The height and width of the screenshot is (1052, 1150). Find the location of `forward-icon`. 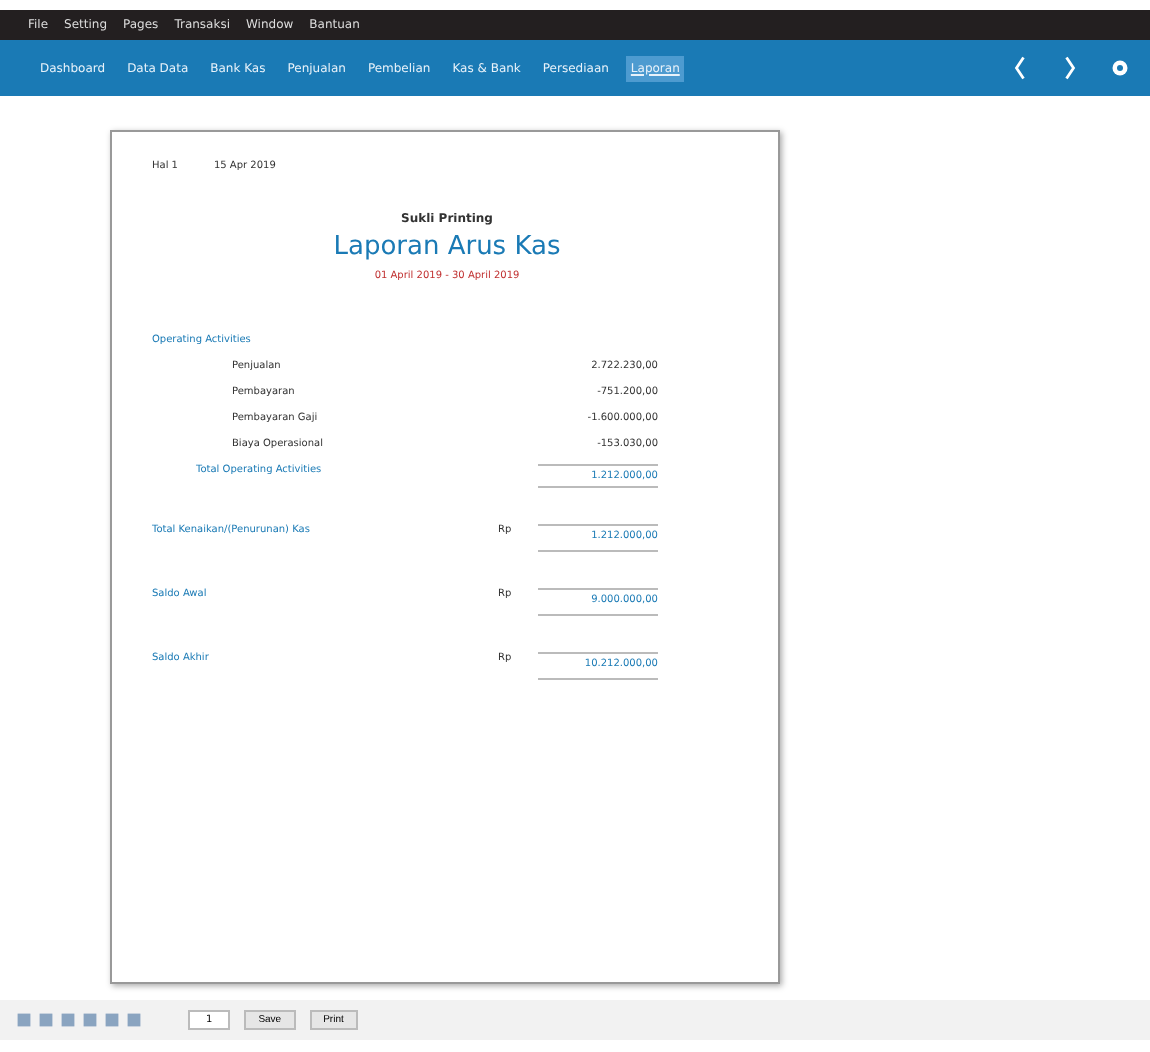

forward-icon is located at coordinates (1070, 68).